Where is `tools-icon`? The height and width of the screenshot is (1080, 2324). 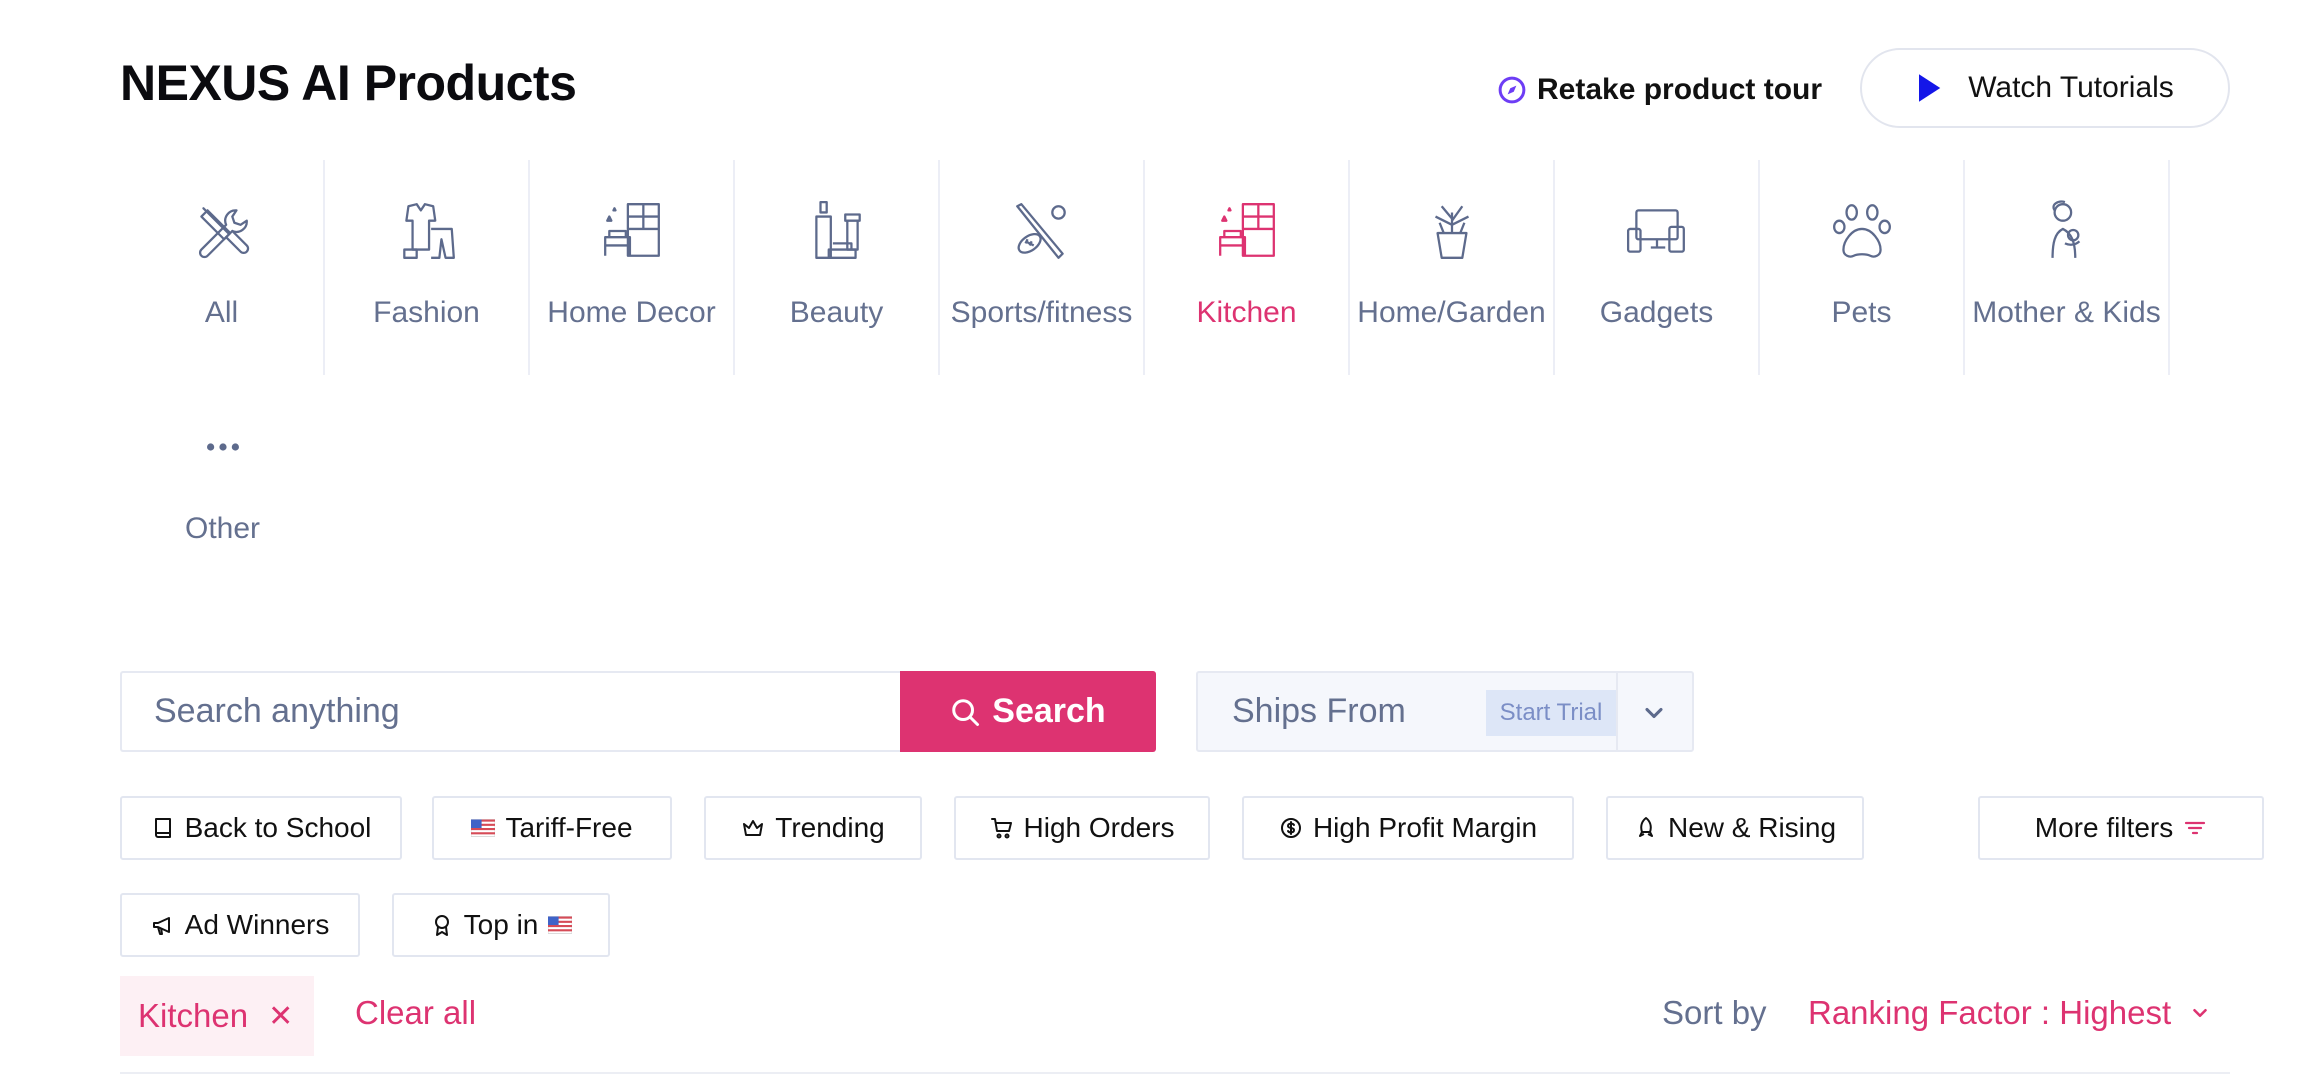 tools-icon is located at coordinates (222, 231).